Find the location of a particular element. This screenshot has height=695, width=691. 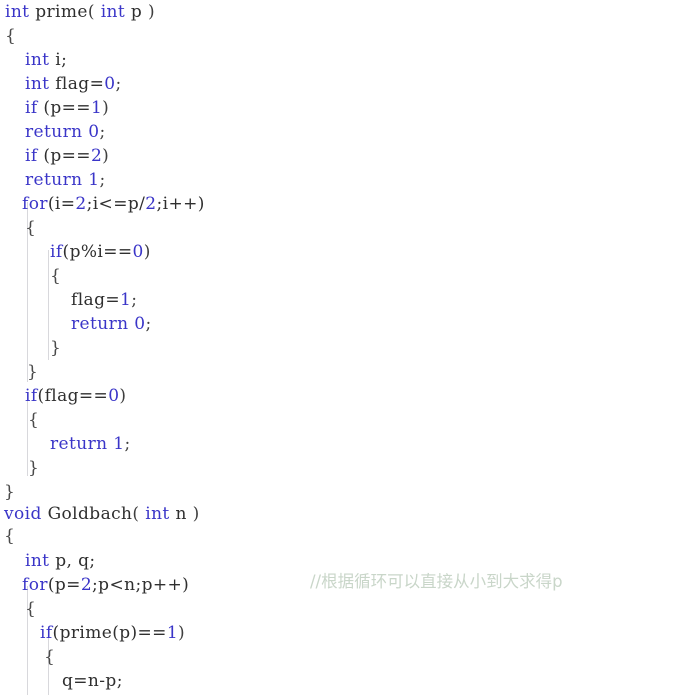

code-line: if(prime(p)==1) is located at coordinates (112, 633).